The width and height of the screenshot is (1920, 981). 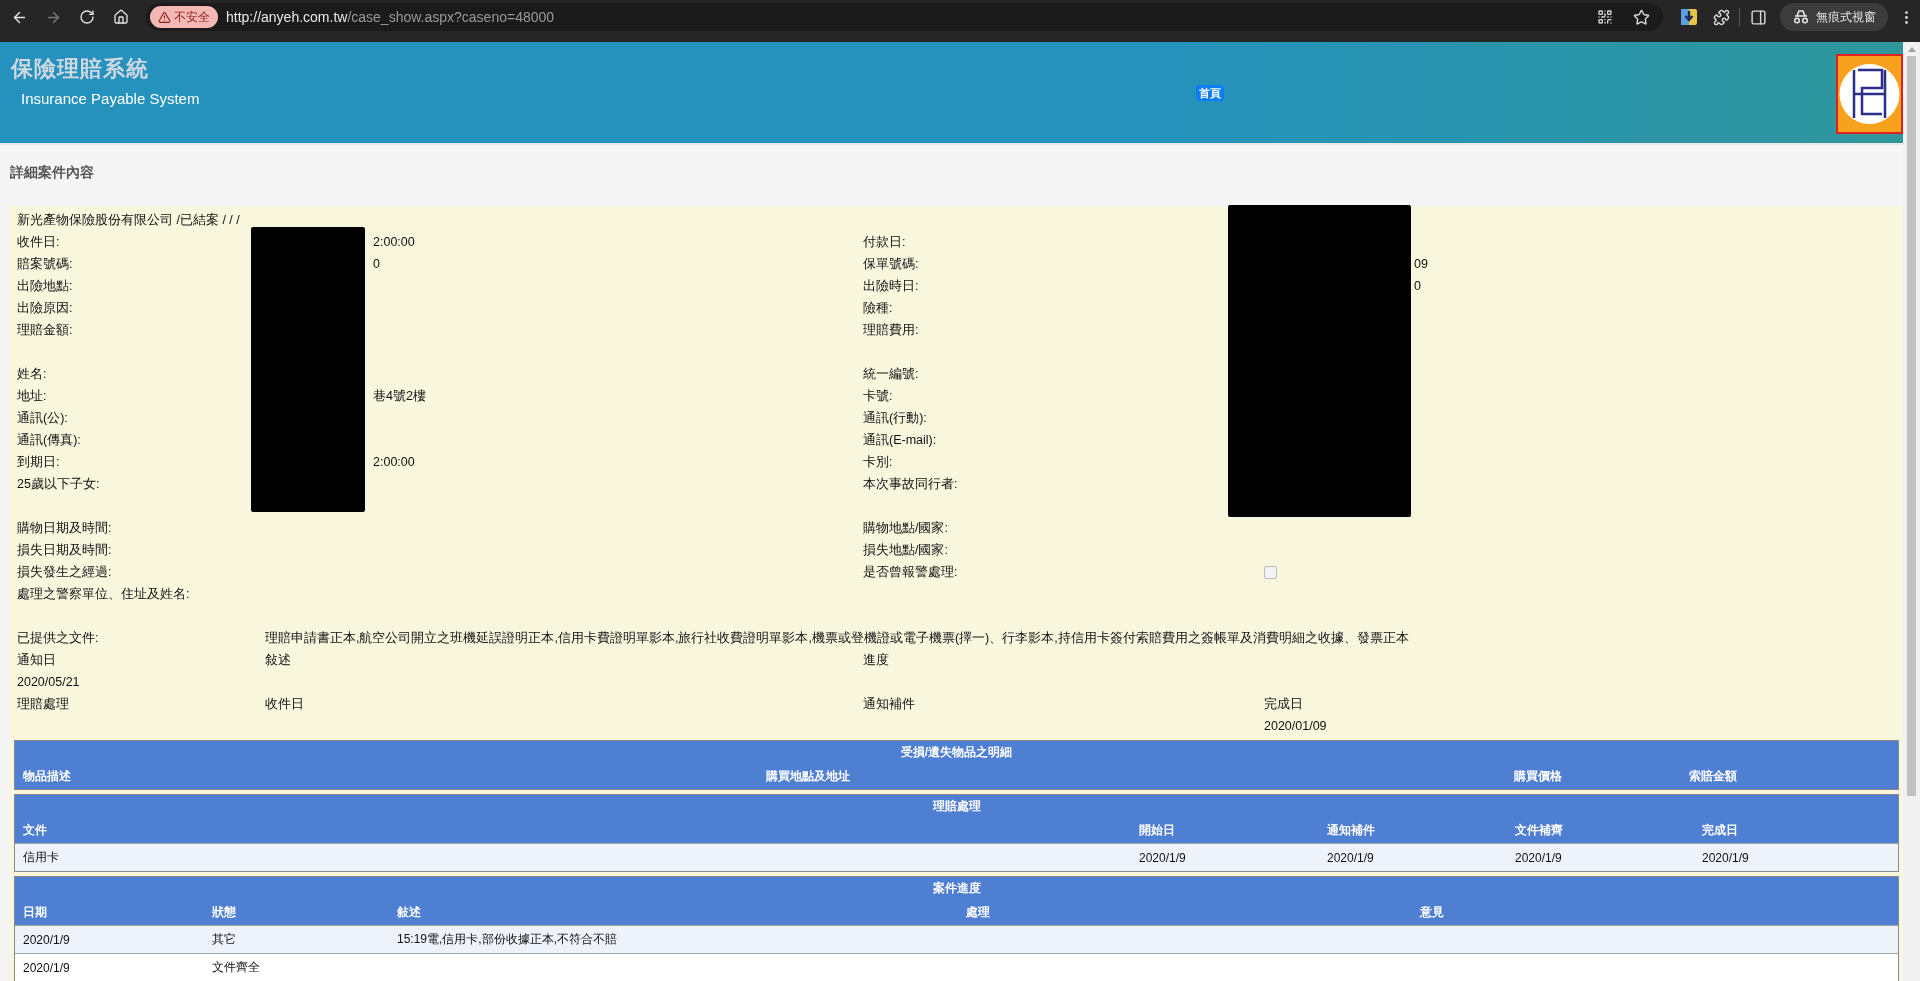 I want to click on home-icon, so click(x=121, y=17).